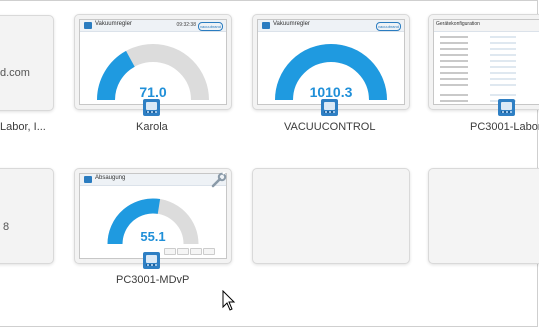 This screenshot has width=539, height=327. I want to click on gauge-value: 1010.3, so click(331, 92).